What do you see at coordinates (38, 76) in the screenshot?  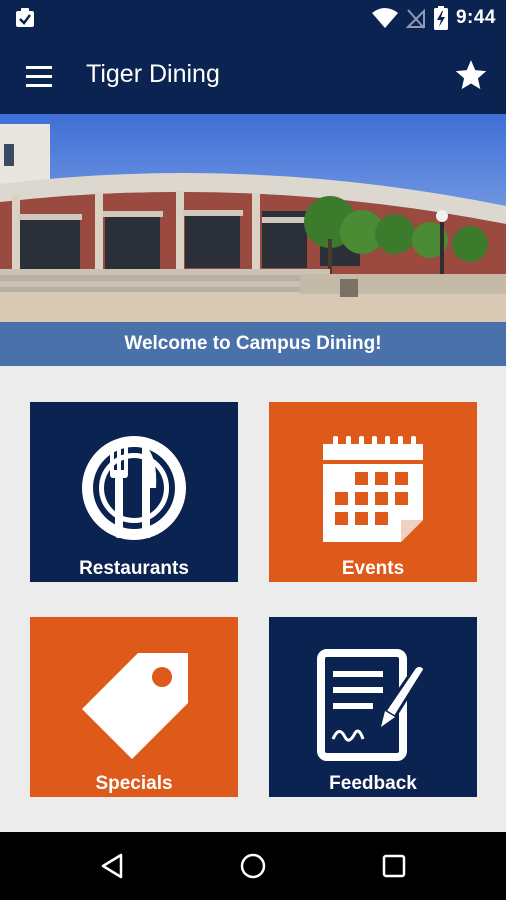 I see `hamburger-menu-icon` at bounding box center [38, 76].